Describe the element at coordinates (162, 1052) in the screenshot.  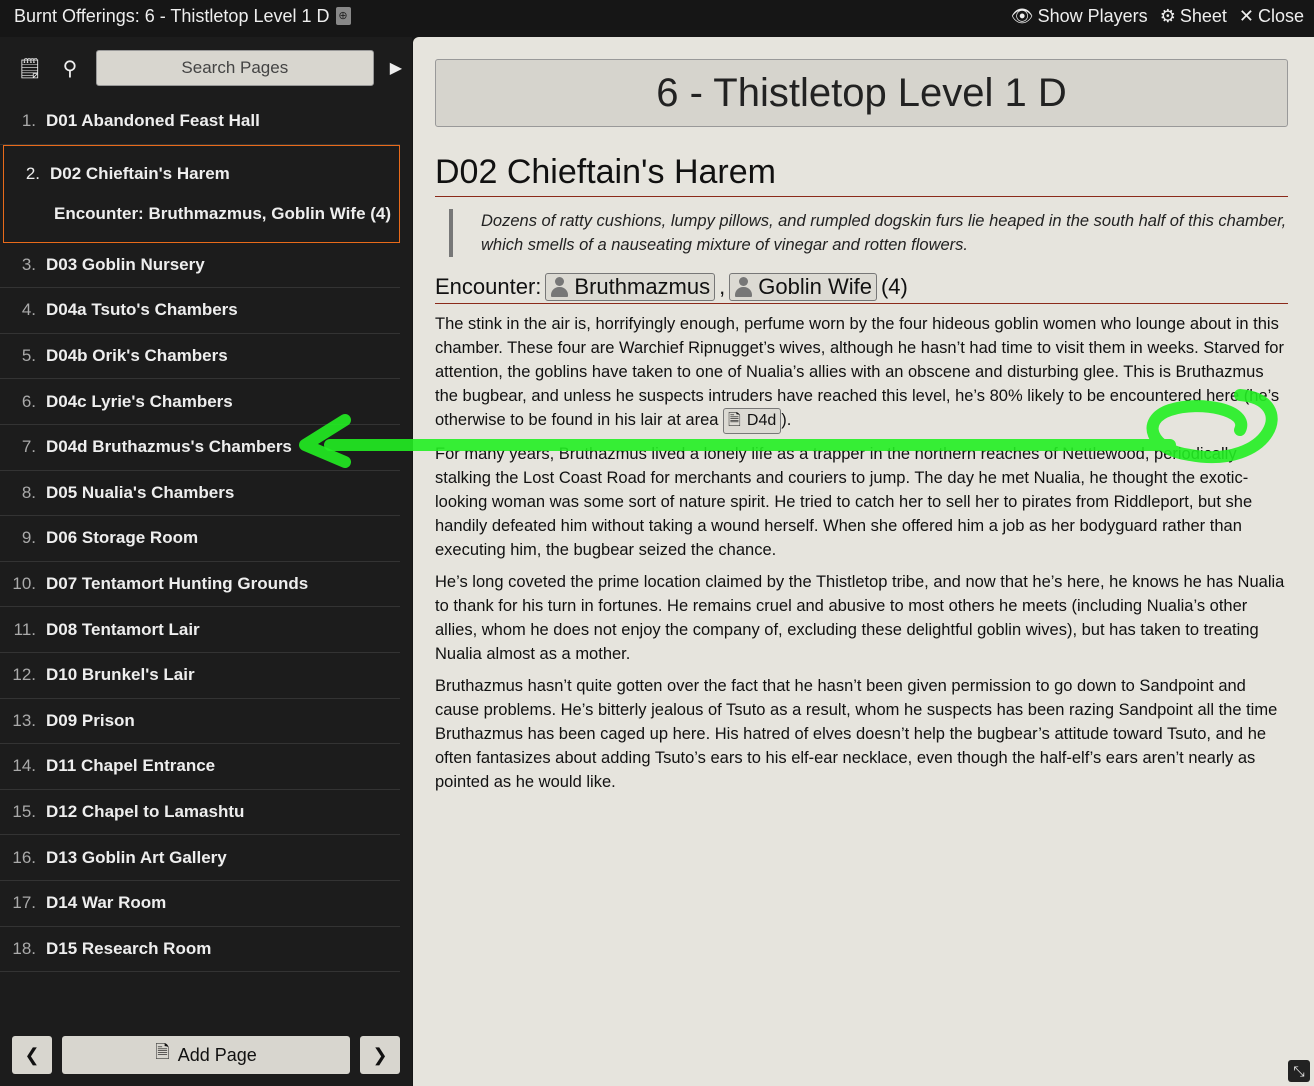
I see `file-plus-icon: 🗎` at that location.